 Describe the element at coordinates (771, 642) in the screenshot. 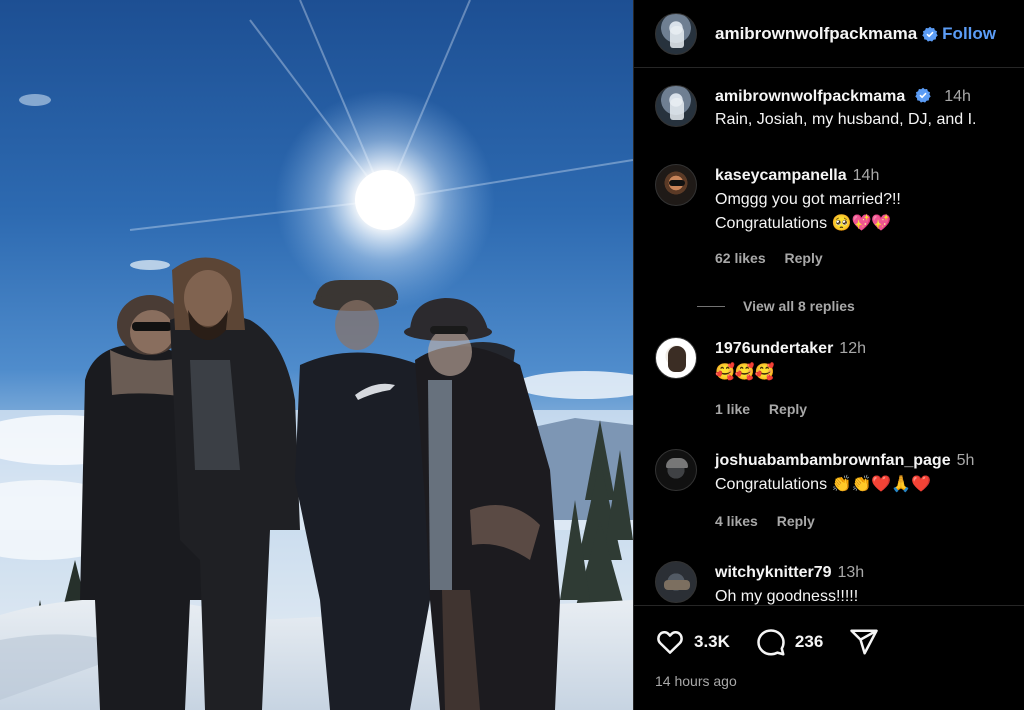

I see `comment-bubble-icon` at that location.